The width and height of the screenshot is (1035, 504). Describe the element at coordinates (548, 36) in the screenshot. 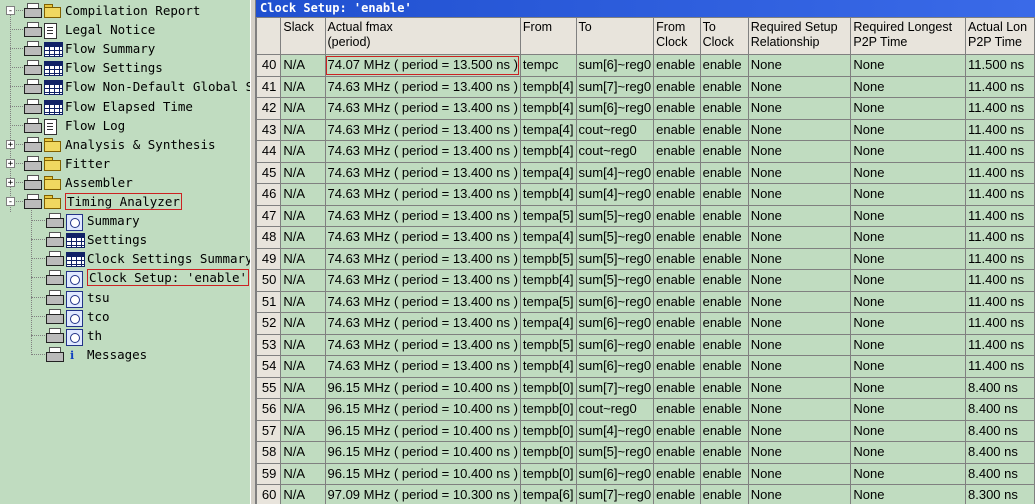

I see `column-header: From` at that location.